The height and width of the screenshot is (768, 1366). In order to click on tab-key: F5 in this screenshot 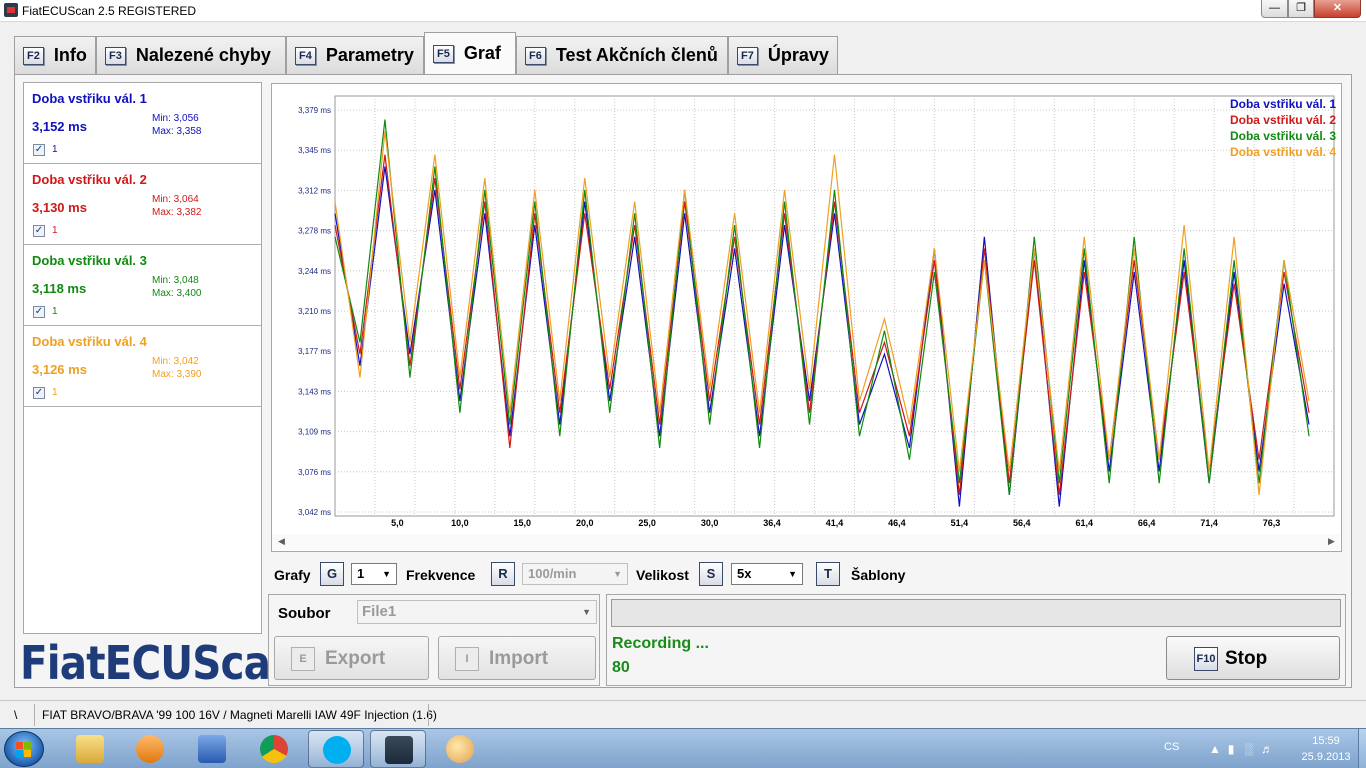, I will do `click(443, 53)`.